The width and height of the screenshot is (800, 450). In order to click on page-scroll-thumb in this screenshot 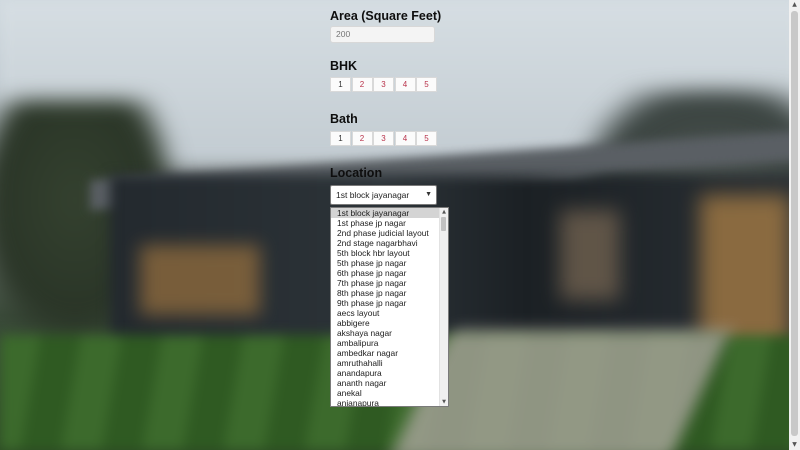, I will do `click(794, 223)`.